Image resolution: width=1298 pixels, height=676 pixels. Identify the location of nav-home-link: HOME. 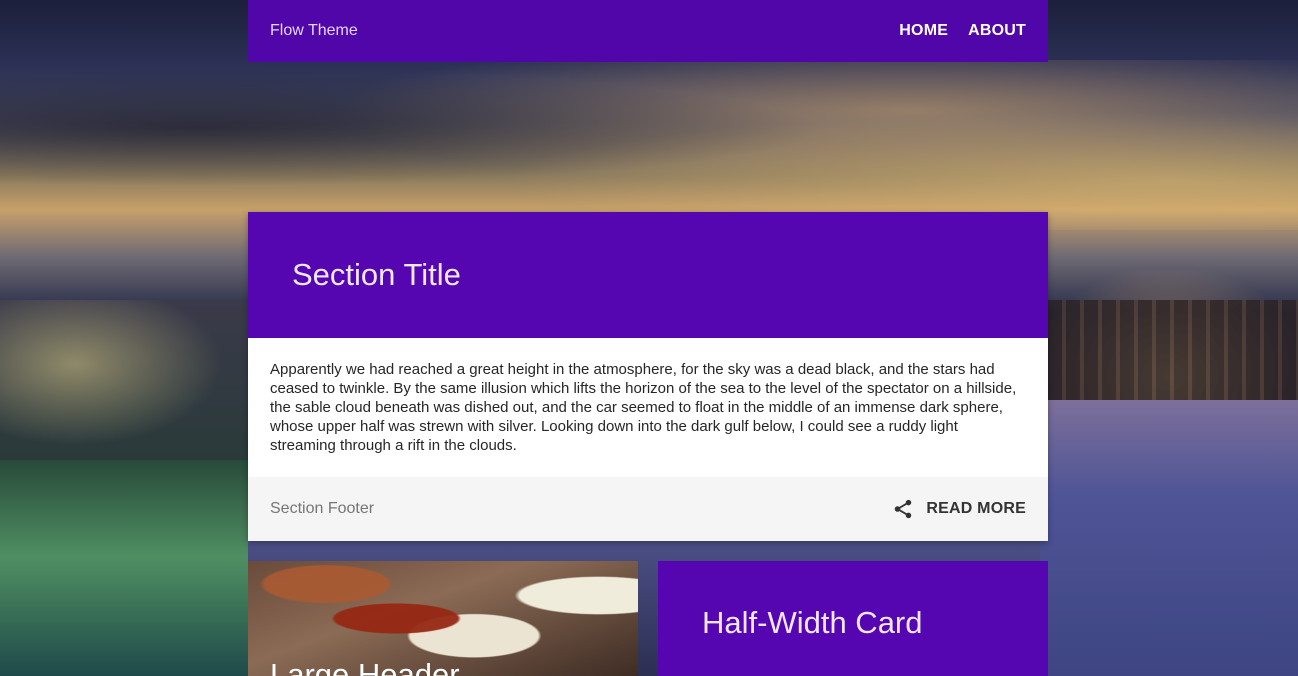
(923, 31).